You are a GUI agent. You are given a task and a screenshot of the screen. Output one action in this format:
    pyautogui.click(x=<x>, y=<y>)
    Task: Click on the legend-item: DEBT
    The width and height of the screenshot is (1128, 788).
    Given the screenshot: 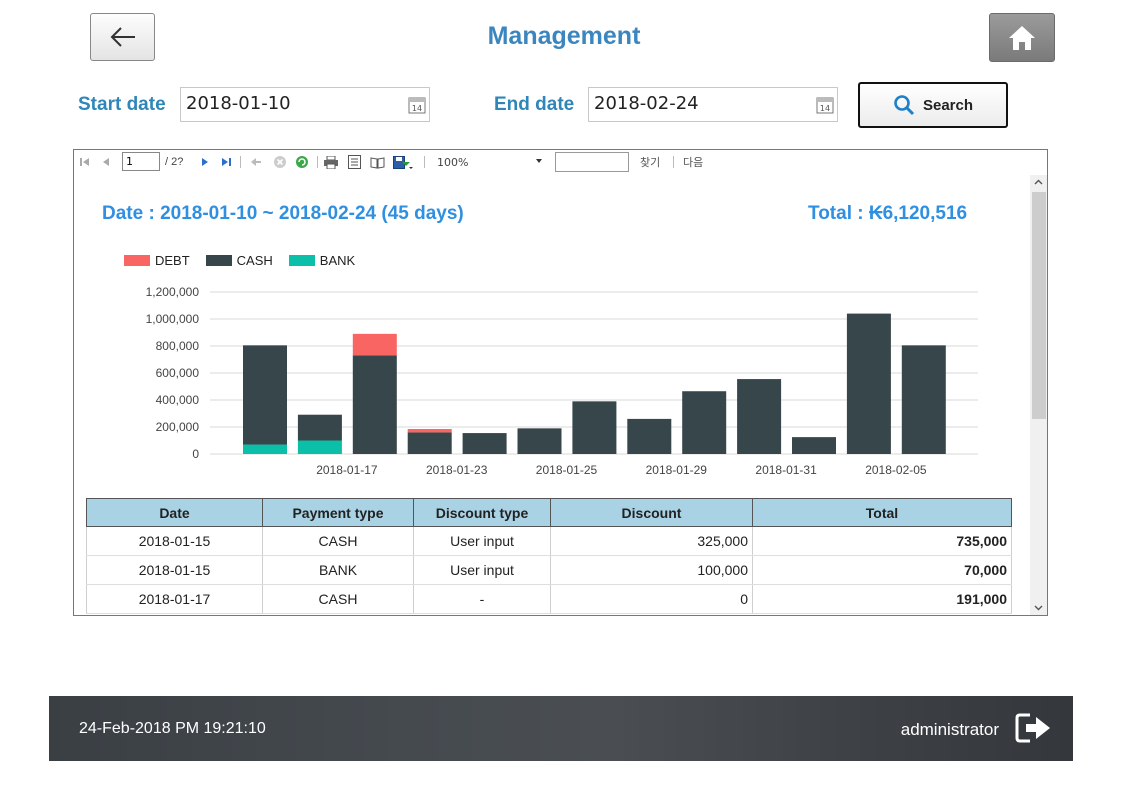 What is the action you would take?
    pyautogui.click(x=157, y=260)
    